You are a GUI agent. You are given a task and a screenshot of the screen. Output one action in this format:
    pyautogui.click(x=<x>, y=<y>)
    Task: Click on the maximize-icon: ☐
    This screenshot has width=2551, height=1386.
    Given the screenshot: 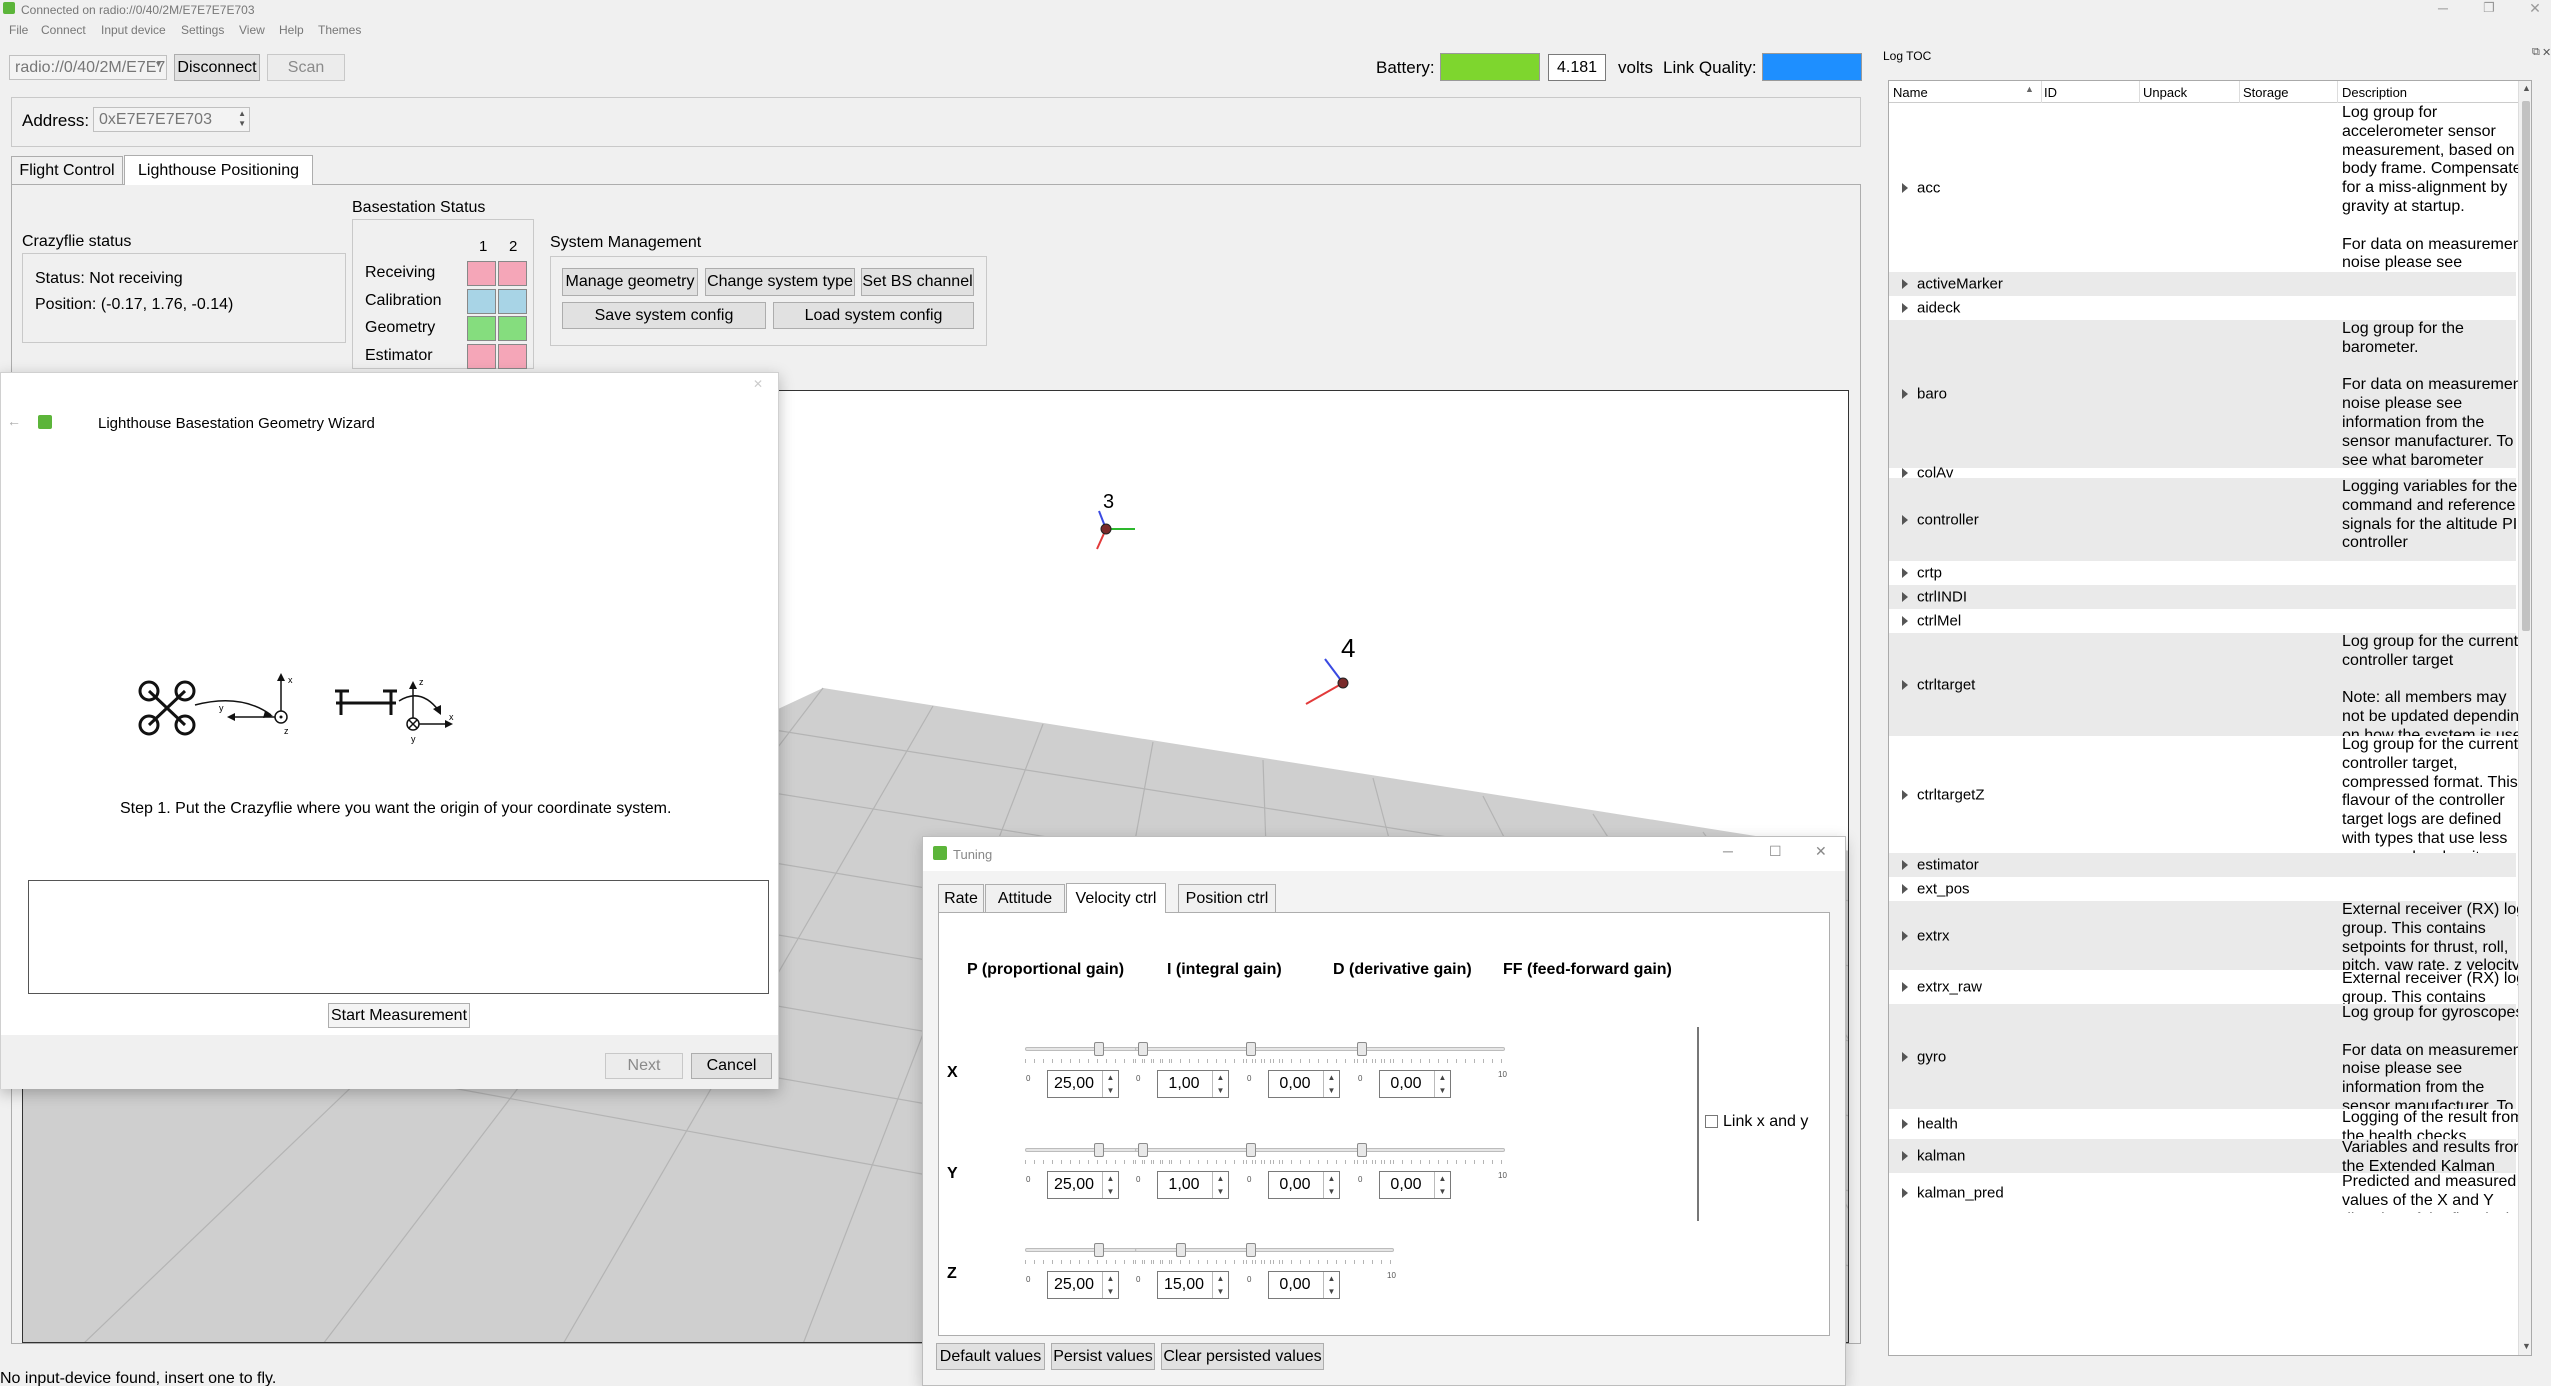 What is the action you would take?
    pyautogui.click(x=1775, y=851)
    